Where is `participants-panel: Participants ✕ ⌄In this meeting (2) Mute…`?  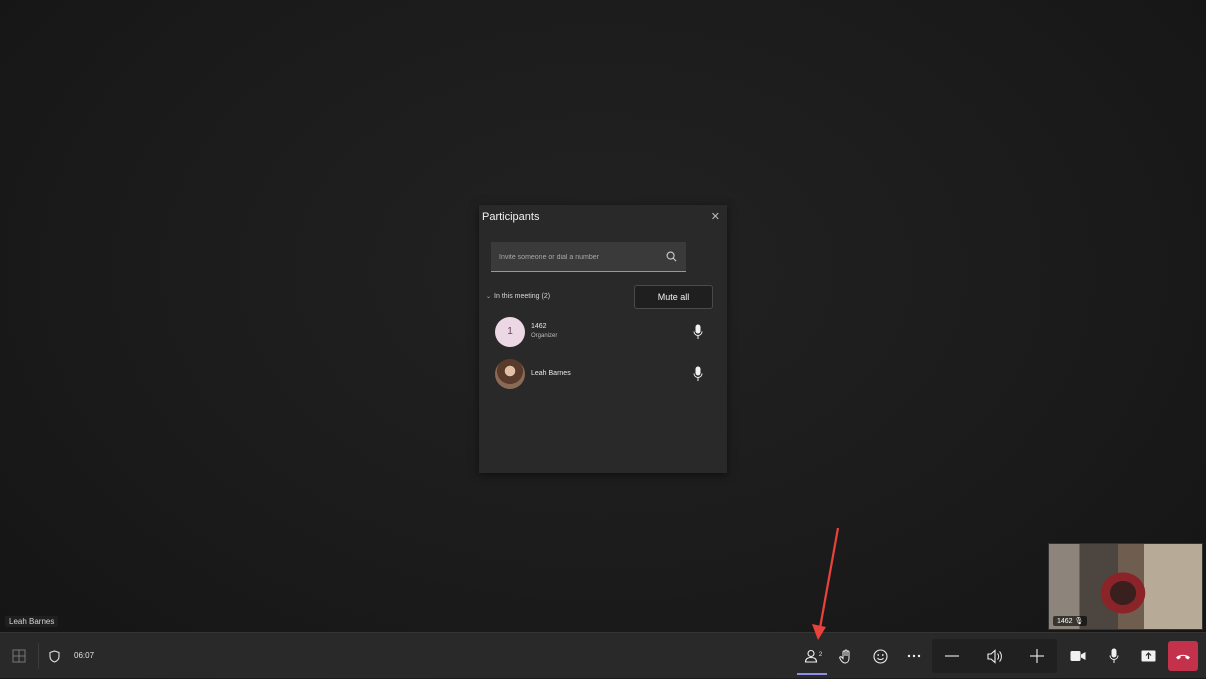
participants-panel: Participants ✕ ⌄In this meeting (2) Mute… is located at coordinates (603, 339).